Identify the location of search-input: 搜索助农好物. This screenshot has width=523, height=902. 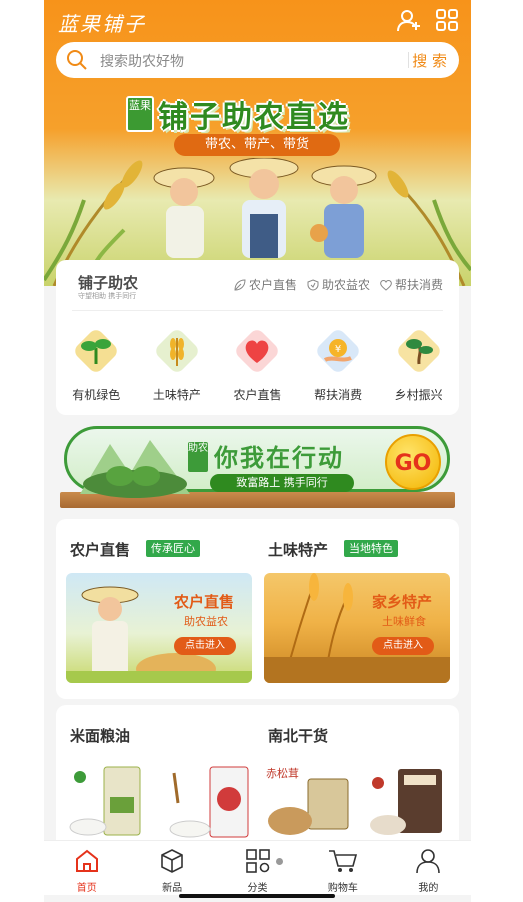
(142, 61).